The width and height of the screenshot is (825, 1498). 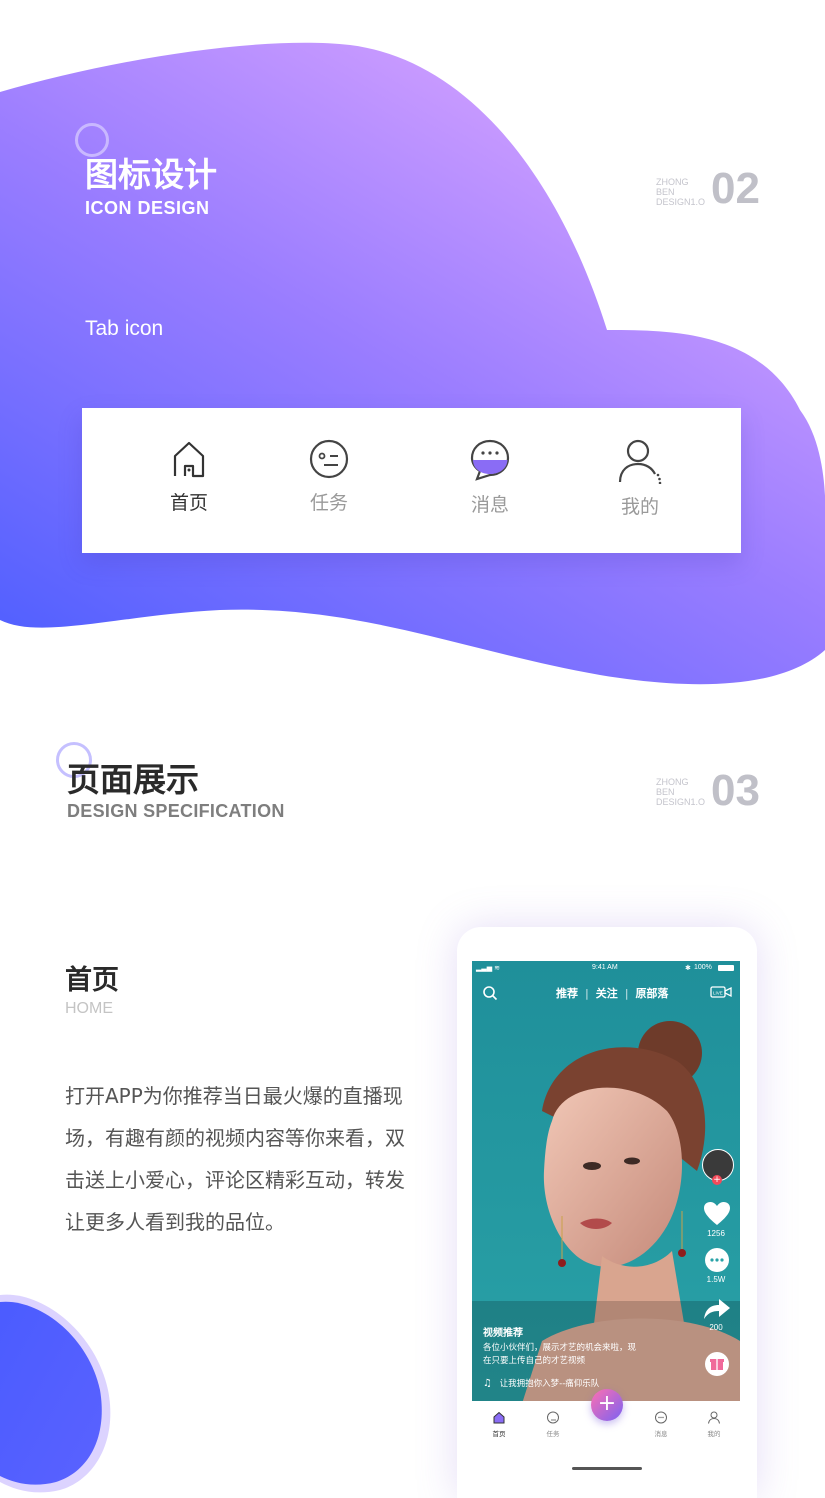 What do you see at coordinates (328, 503) in the screenshot?
I see `tab-label: 任务` at bounding box center [328, 503].